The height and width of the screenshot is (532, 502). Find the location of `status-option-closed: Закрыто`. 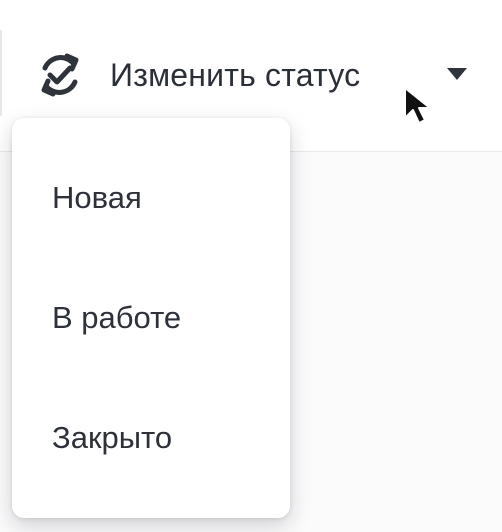

status-option-closed: Закрыто is located at coordinates (151, 438).